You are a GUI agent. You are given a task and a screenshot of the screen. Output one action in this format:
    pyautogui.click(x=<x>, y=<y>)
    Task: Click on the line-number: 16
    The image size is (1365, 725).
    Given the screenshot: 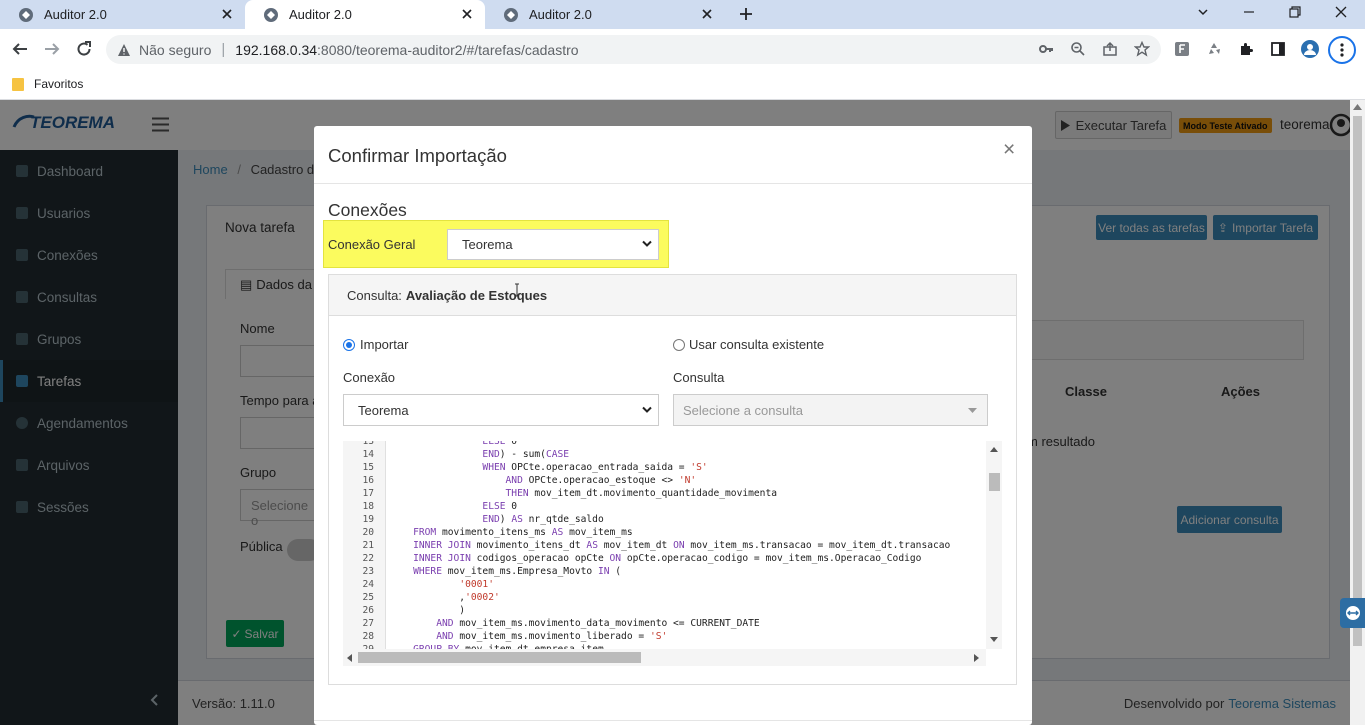 What is the action you would take?
    pyautogui.click(x=368, y=480)
    